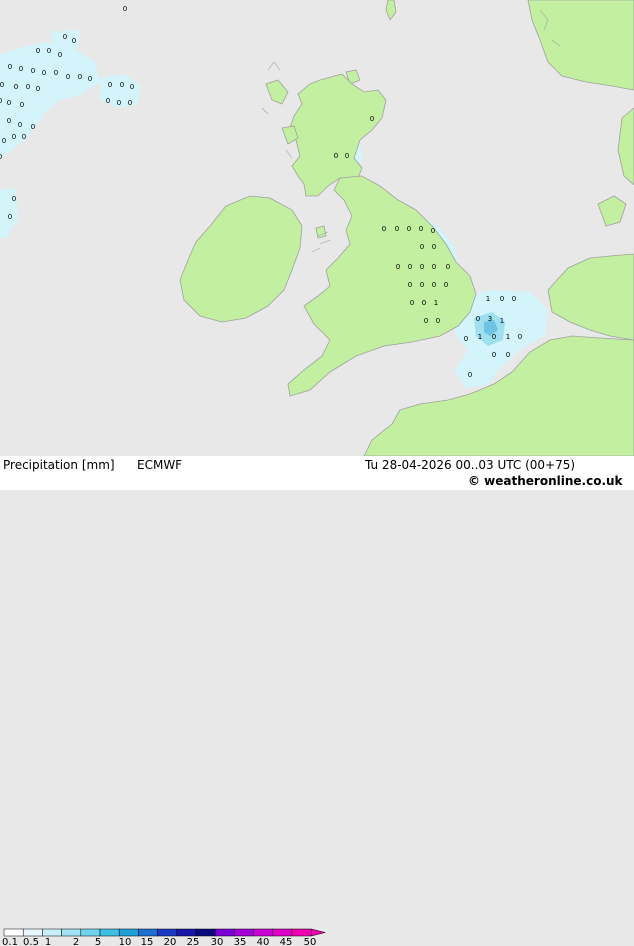 This screenshot has height=946, width=634. Describe the element at coordinates (545, 481) in the screenshot. I see `credit-text: © weatheronline.co.uk` at that location.